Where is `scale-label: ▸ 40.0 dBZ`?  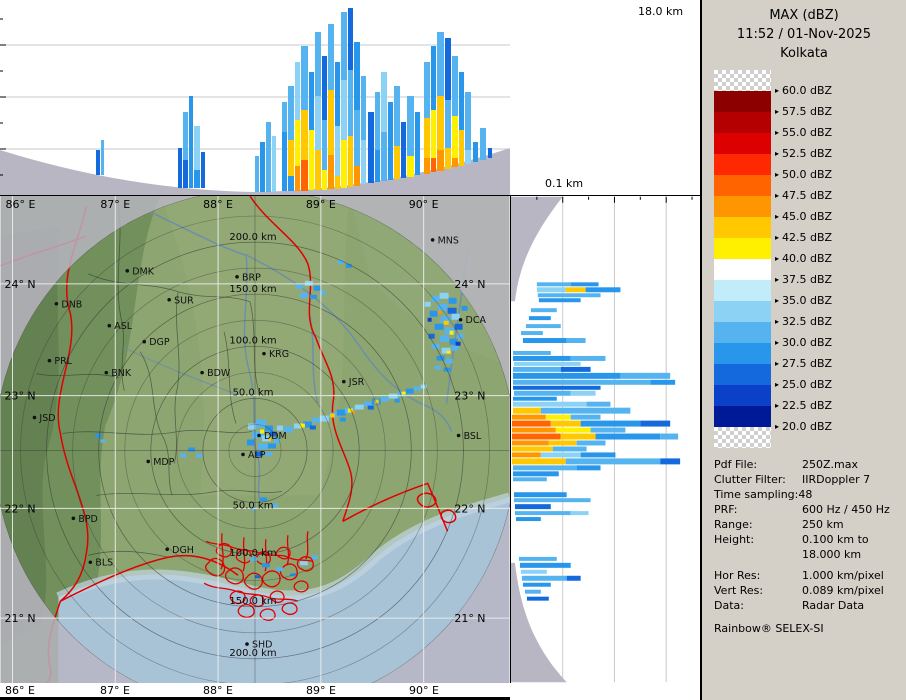
scale-label: ▸ 40.0 dBZ is located at coordinates (803, 259).